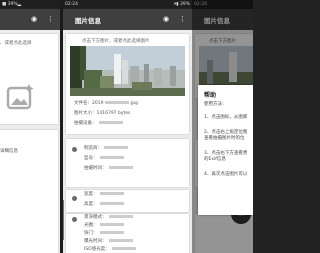 The image size is (320, 253). Describe the element at coordinates (226, 174) in the screenshot. I see `help-step-4: 4、再次点击图片可以` at that location.